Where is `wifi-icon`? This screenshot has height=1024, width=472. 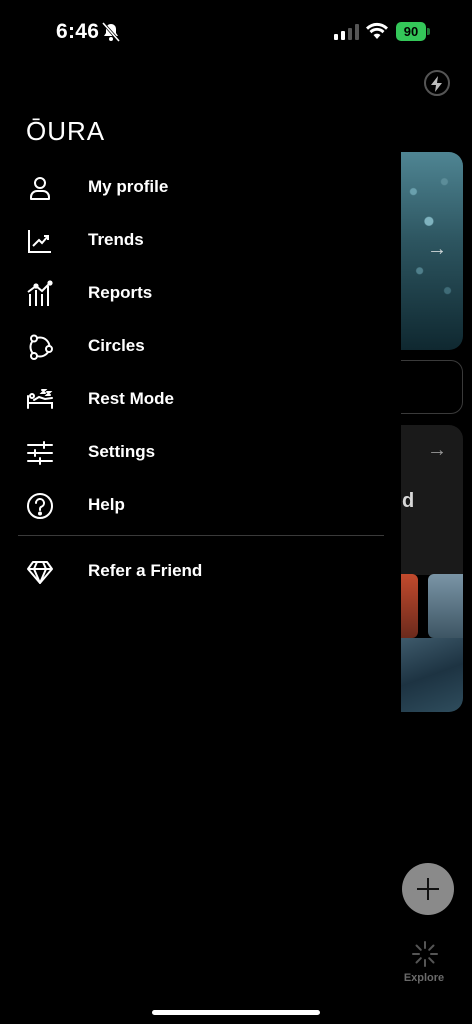
wifi-icon is located at coordinates (377, 33).